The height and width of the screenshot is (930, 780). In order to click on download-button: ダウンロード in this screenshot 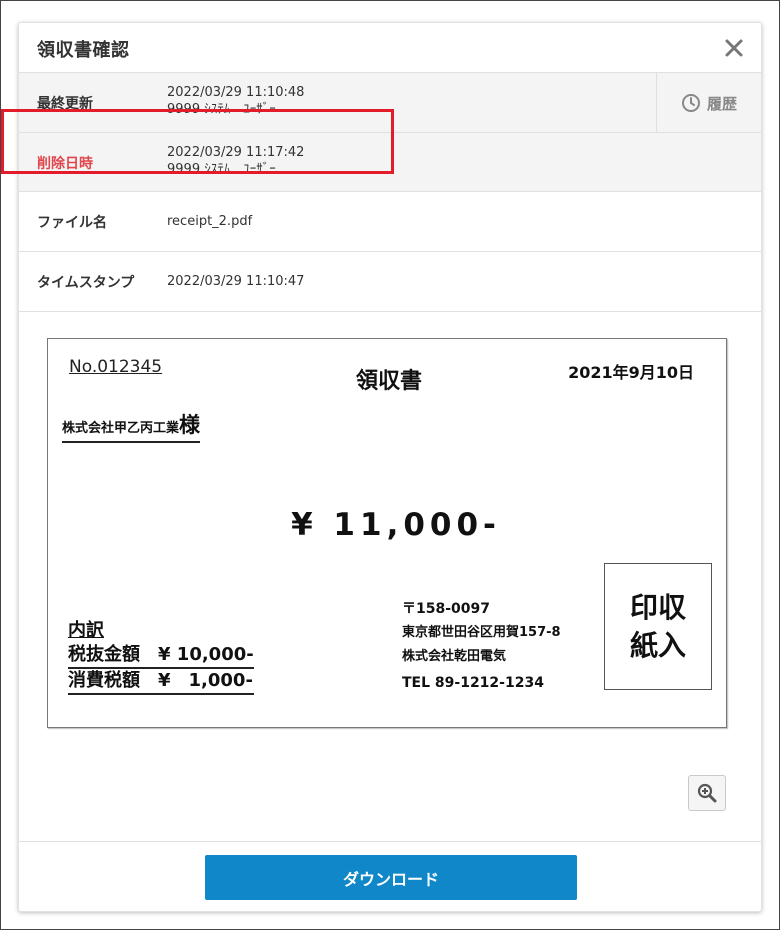, I will do `click(391, 877)`.